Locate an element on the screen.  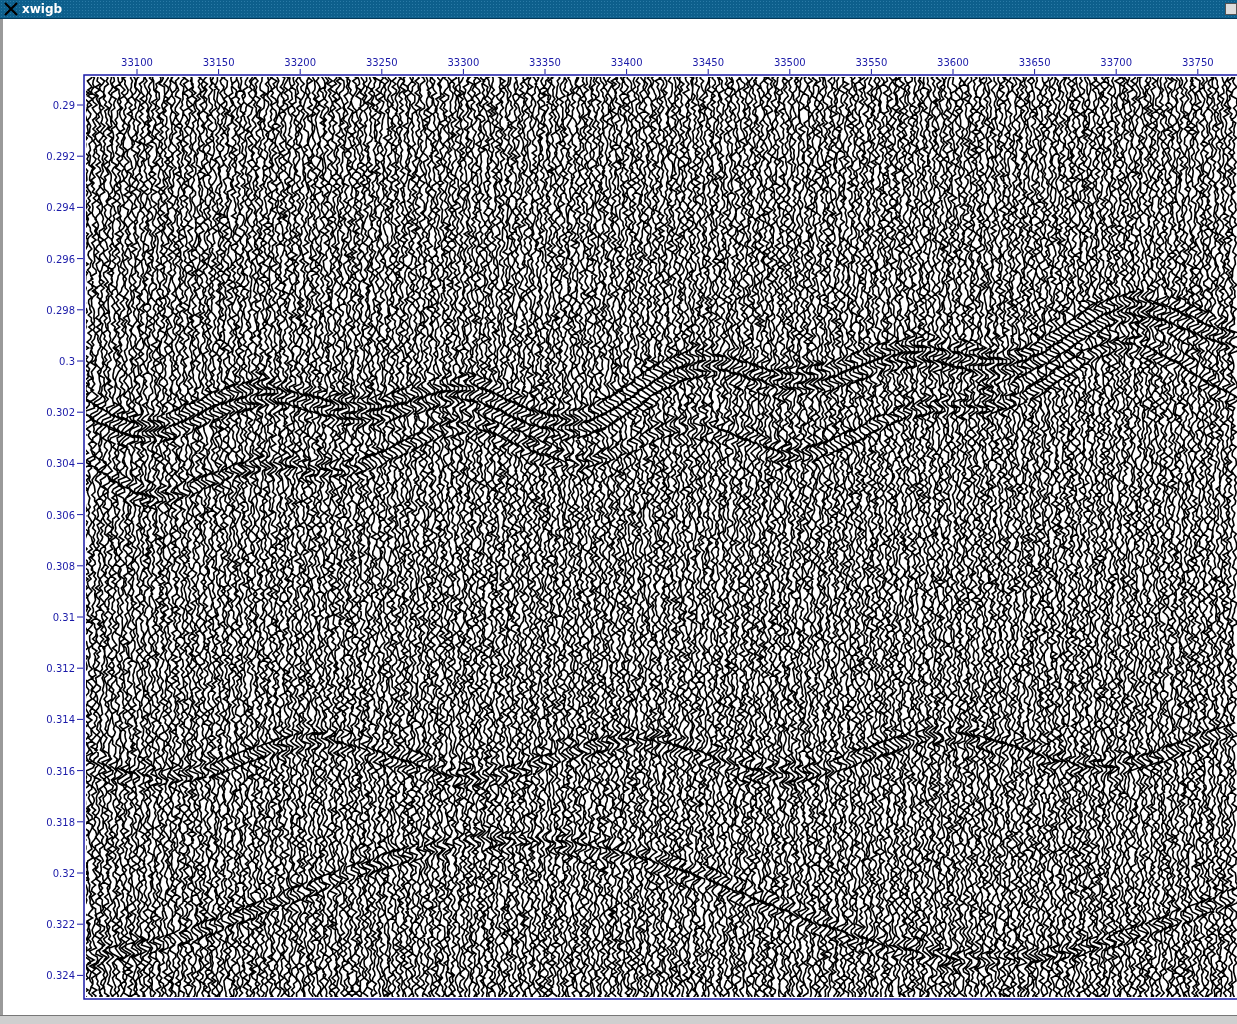
y-tick-label: 0.32 is located at coordinates (63, 873).